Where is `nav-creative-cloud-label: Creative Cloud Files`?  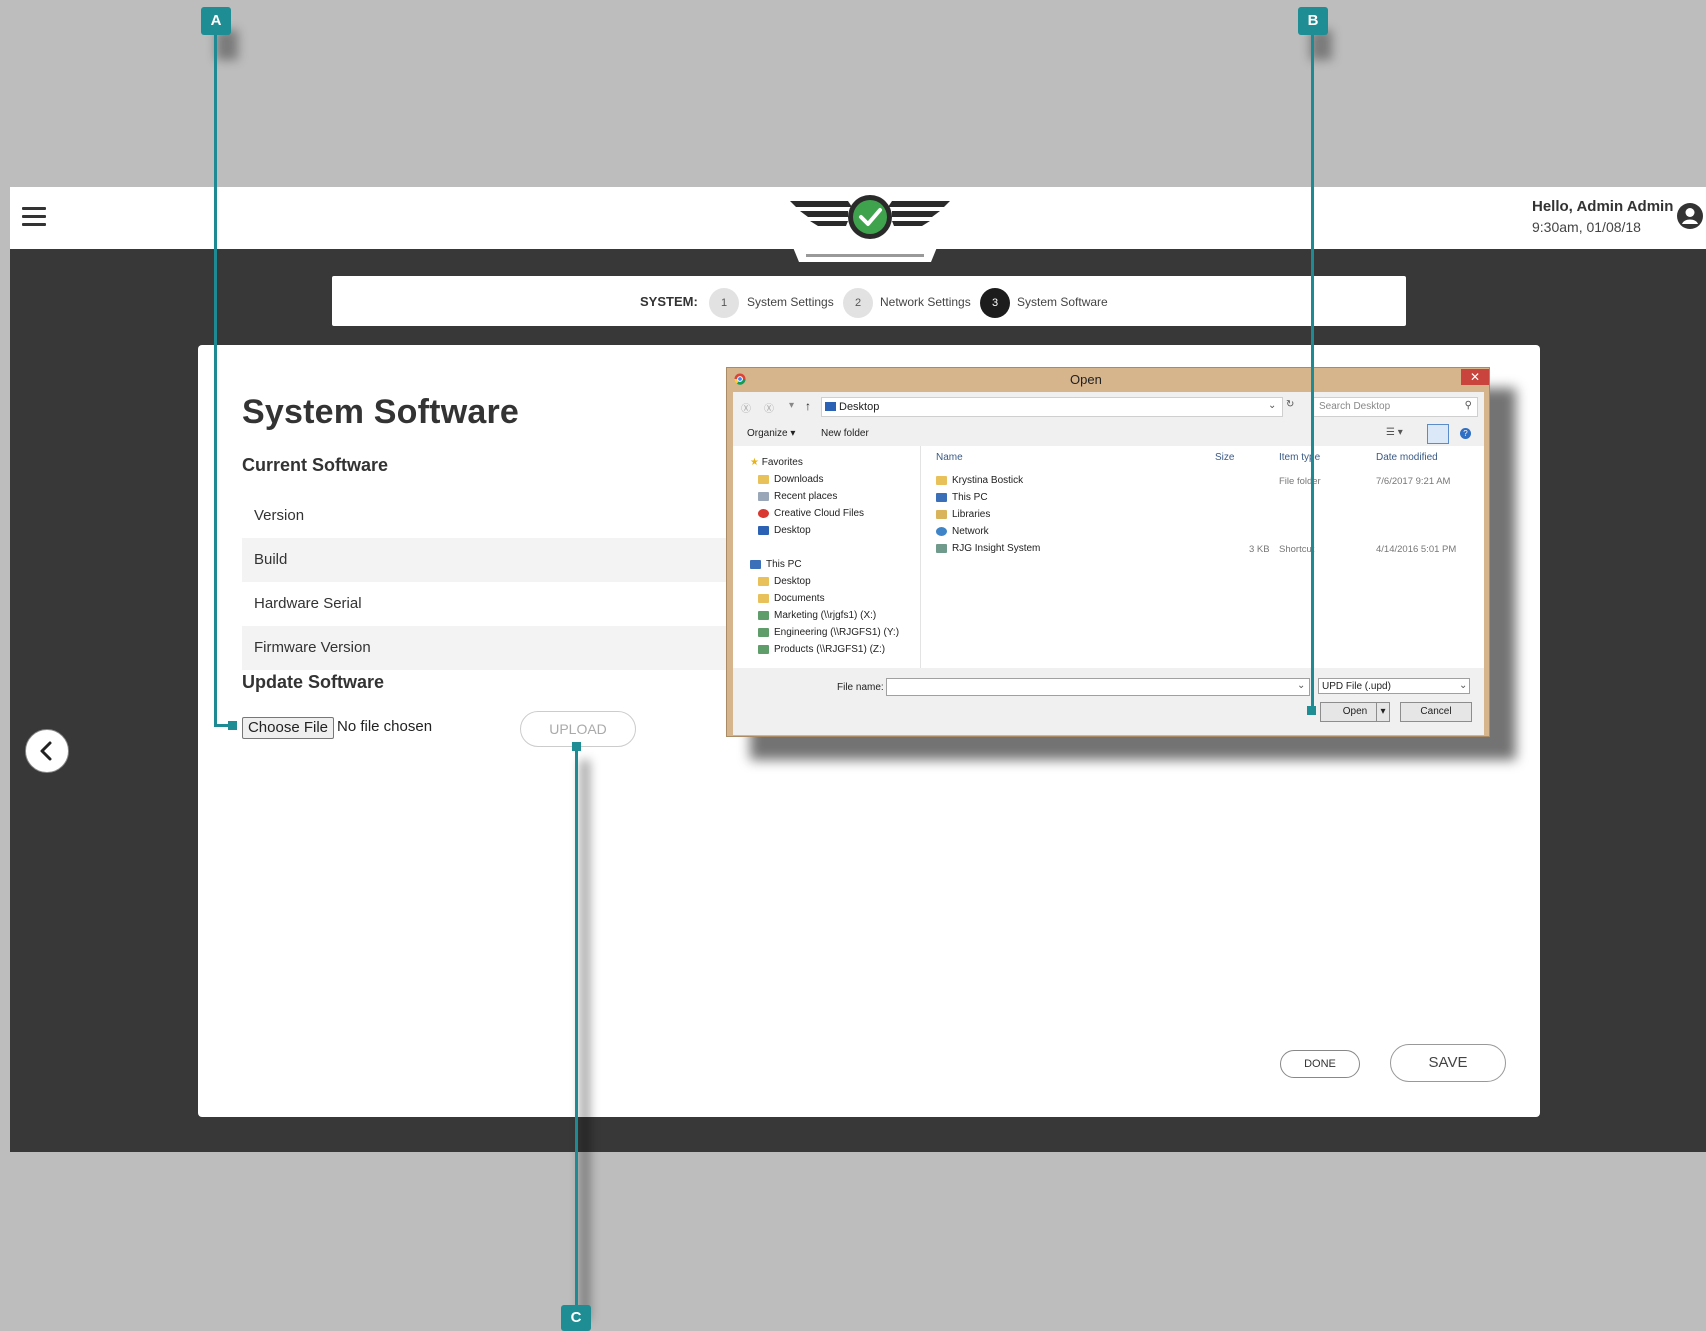 nav-creative-cloud-label: Creative Cloud Files is located at coordinates (819, 513).